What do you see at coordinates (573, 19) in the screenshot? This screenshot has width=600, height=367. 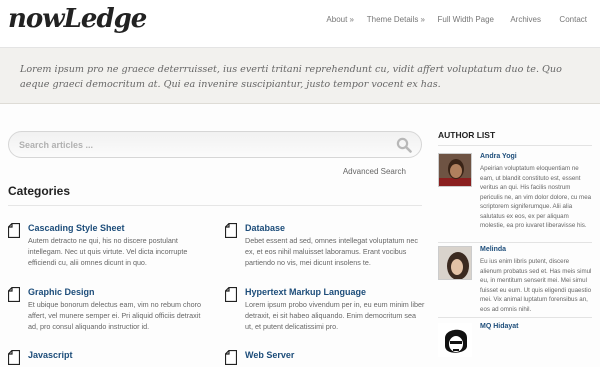 I see `nav-item-contact: Contact` at bounding box center [573, 19].